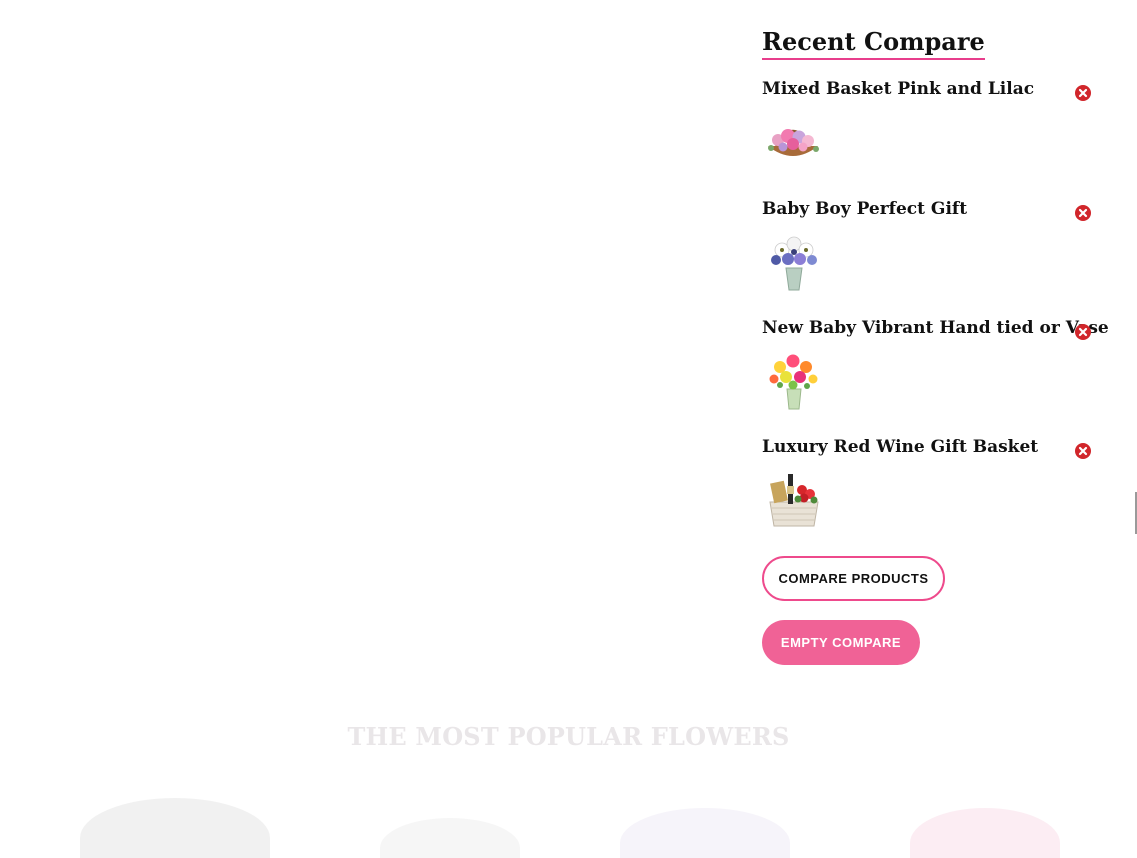 The image size is (1137, 858). What do you see at coordinates (568, 736) in the screenshot?
I see `popular-flowers-heading: THE MOST POPULAR FLOWERS` at bounding box center [568, 736].